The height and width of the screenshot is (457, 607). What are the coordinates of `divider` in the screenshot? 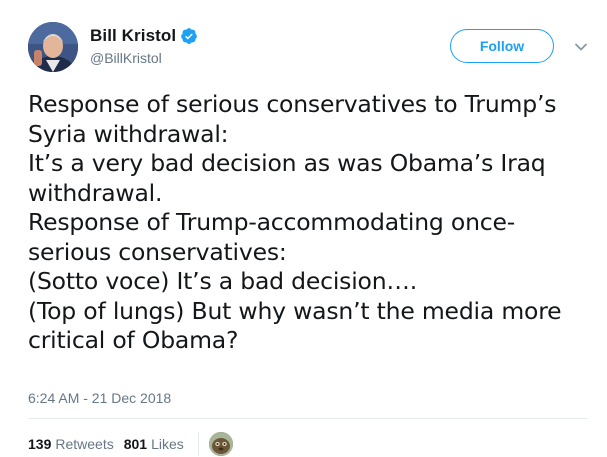 It's located at (308, 418).